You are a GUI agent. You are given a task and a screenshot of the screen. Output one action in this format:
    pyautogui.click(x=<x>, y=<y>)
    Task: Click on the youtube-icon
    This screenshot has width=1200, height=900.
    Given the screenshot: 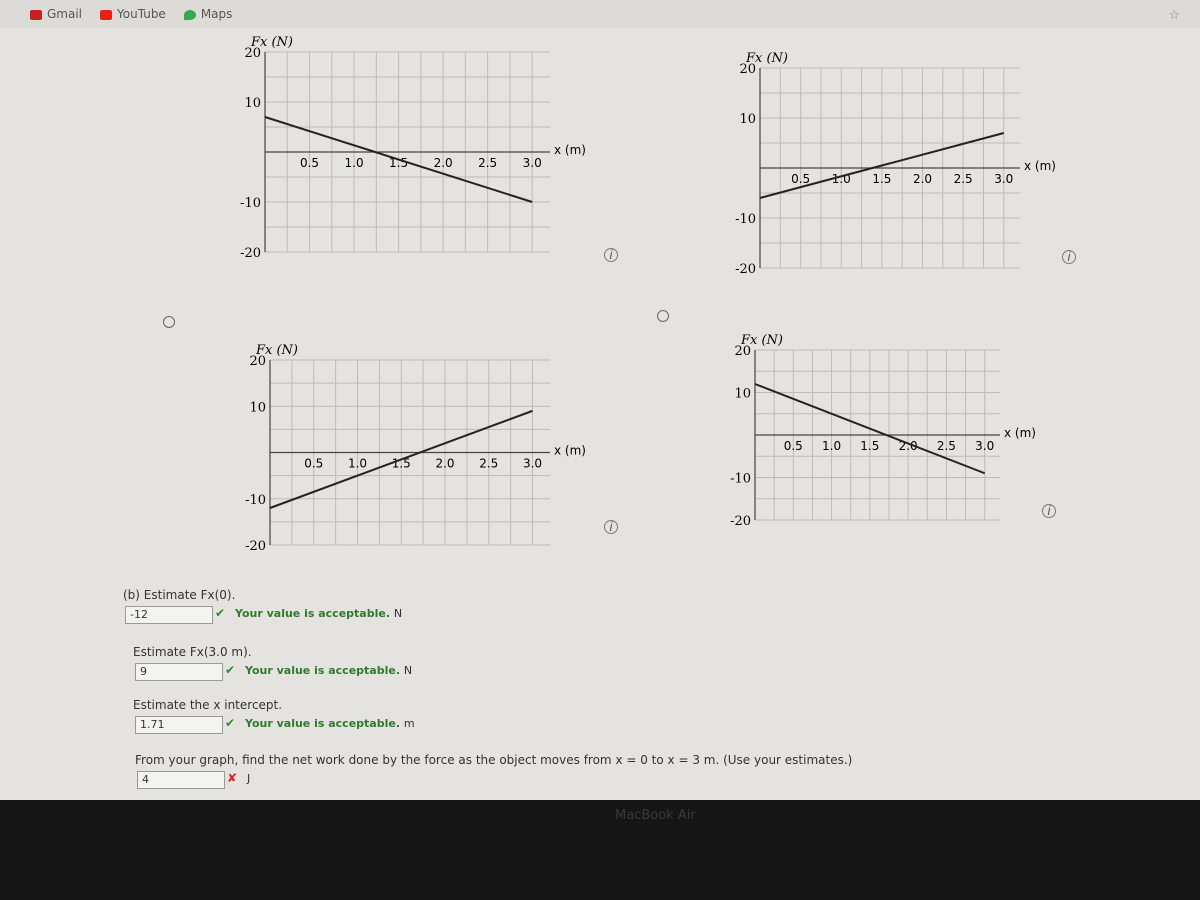 What is the action you would take?
    pyautogui.click(x=106, y=14)
    